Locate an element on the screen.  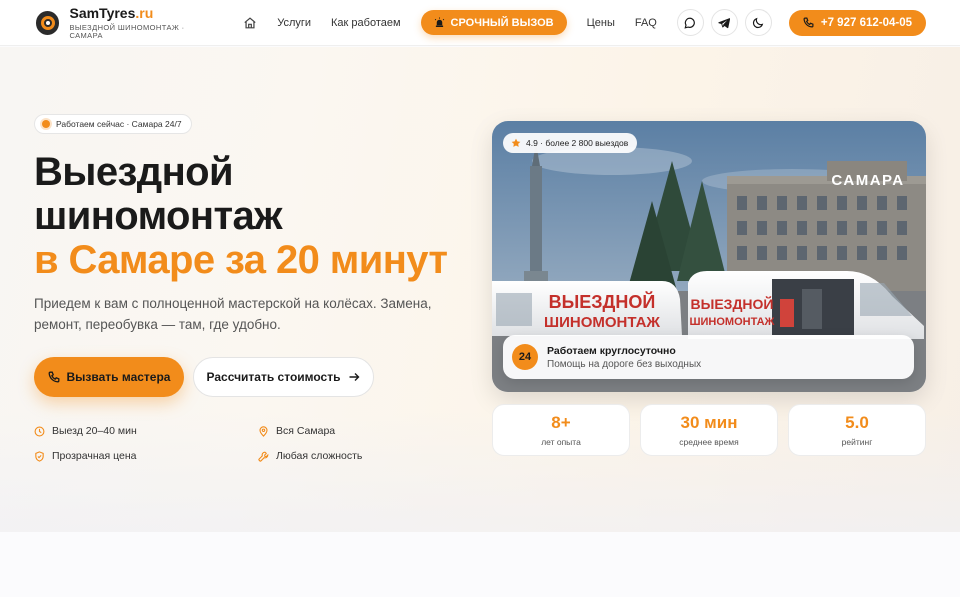
nav-link-prices: Цены is located at coordinates (601, 23).